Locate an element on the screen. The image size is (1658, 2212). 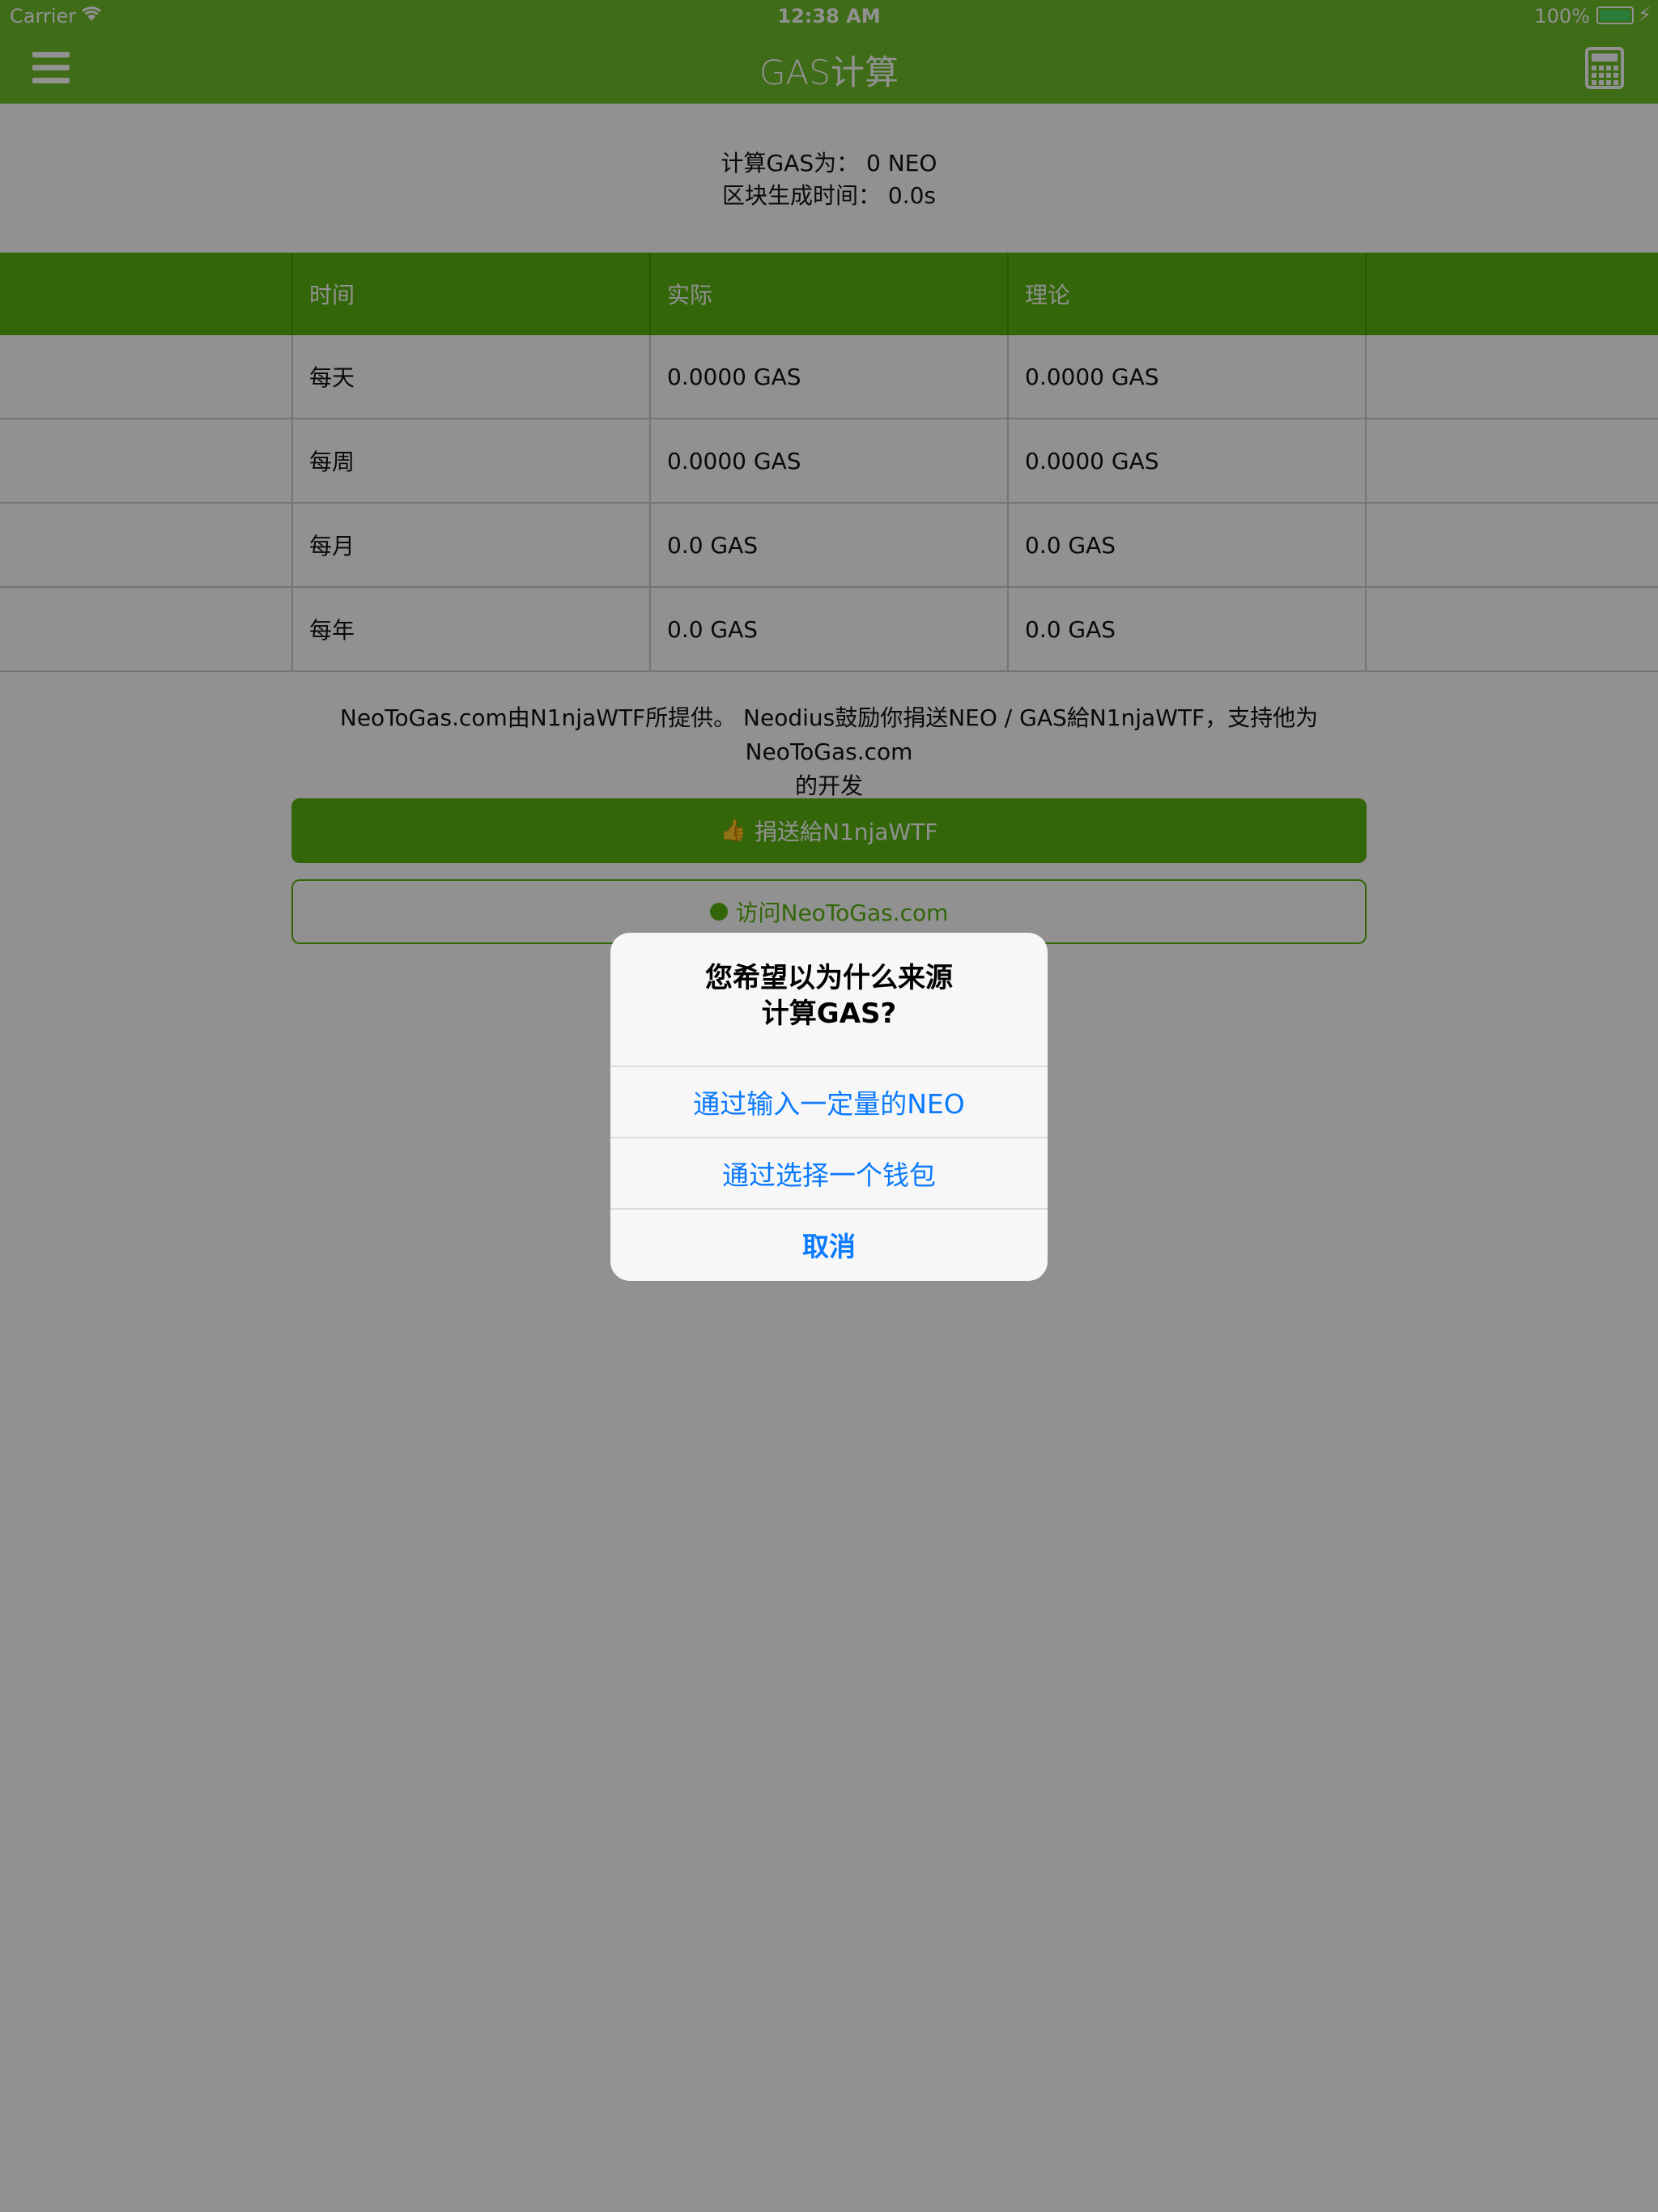
alert-title-line-1: 您希望以为什么来源 is located at coordinates (829, 978).